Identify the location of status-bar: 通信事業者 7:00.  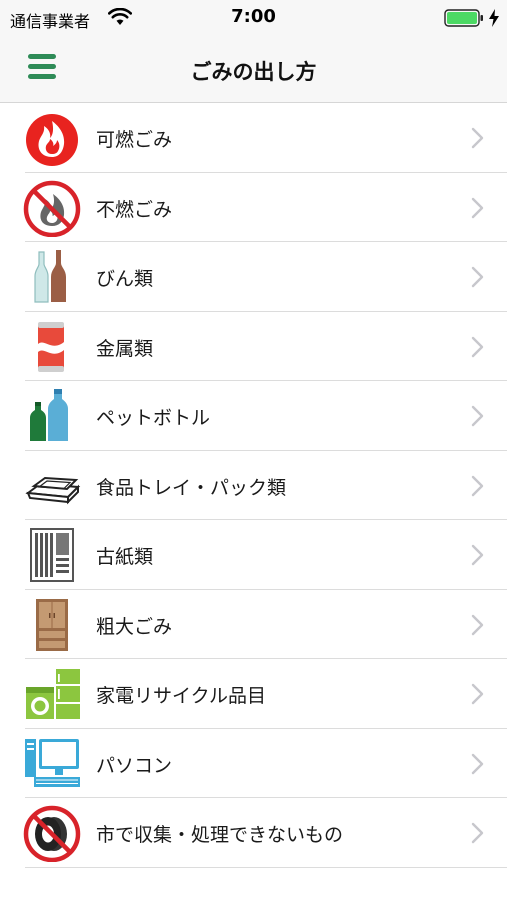
(253, 18).